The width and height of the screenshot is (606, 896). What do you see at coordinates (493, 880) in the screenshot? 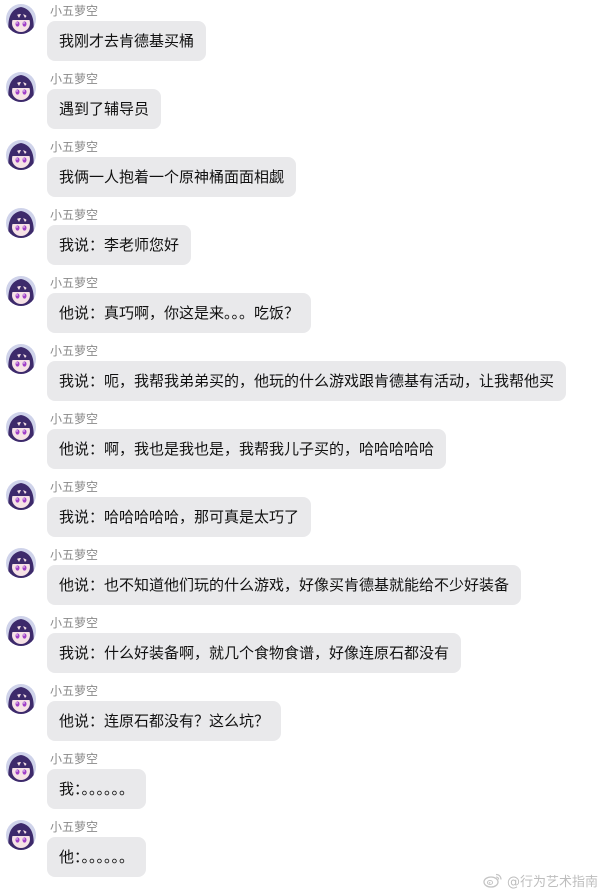
I see `weibo-icon` at bounding box center [493, 880].